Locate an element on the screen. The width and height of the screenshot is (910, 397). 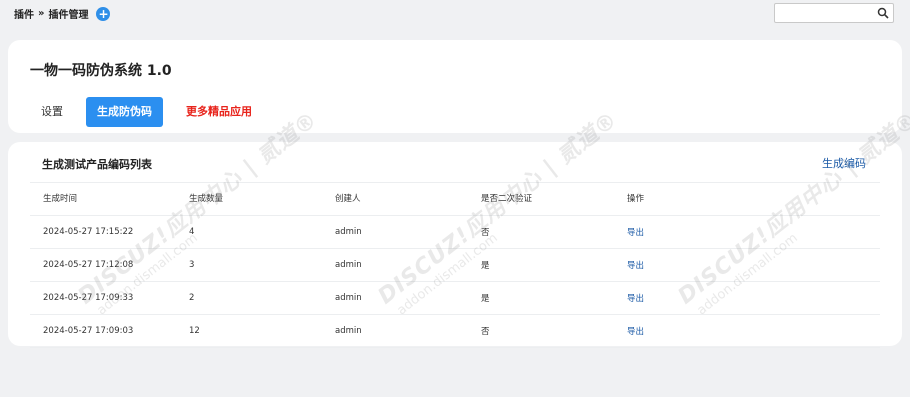
generate-code-link: 生成编码 is located at coordinates (844, 163).